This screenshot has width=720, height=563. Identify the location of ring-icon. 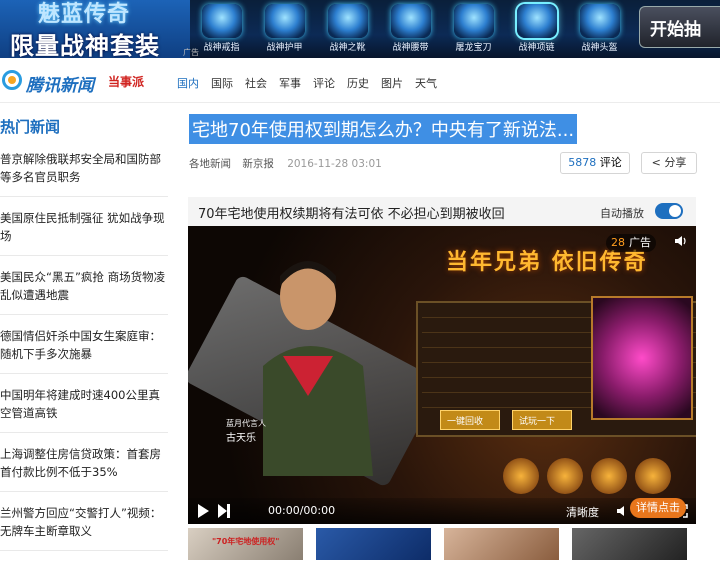
(222, 21).